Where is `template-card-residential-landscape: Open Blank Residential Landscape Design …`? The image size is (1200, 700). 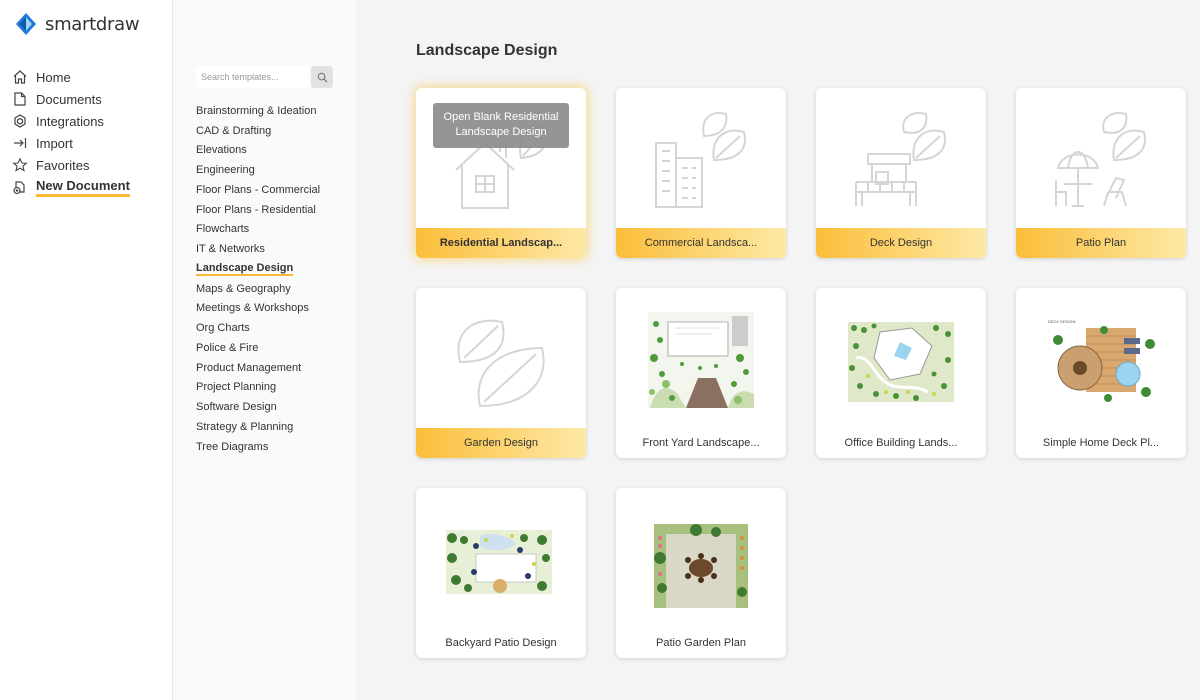 template-card-residential-landscape: Open Blank Residential Landscape Design … is located at coordinates (501, 173).